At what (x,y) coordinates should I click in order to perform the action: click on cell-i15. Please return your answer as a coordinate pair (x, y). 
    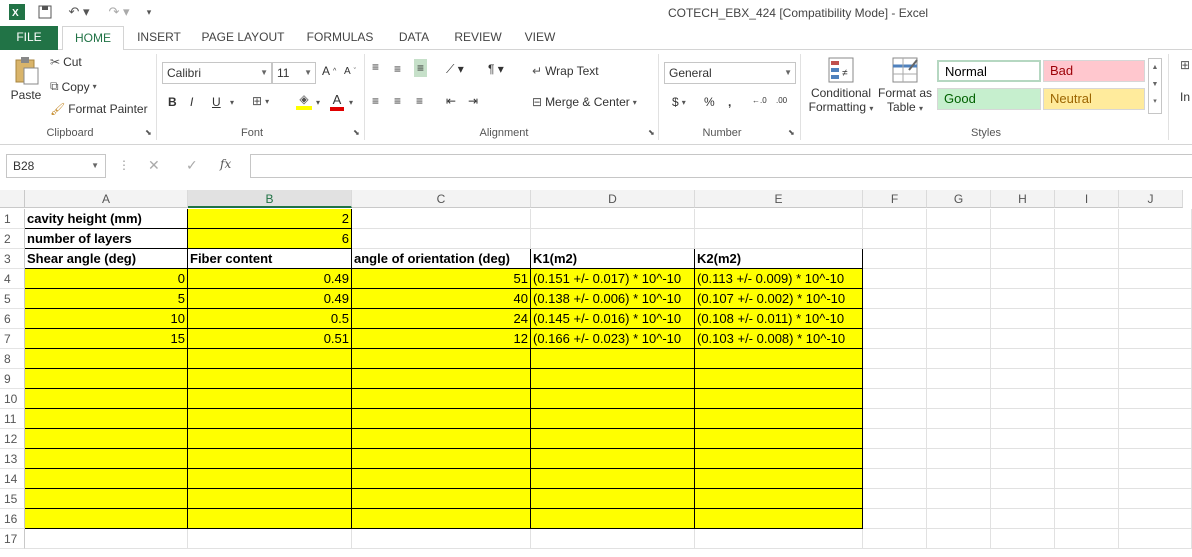
    Looking at the image, I should click on (1087, 499).